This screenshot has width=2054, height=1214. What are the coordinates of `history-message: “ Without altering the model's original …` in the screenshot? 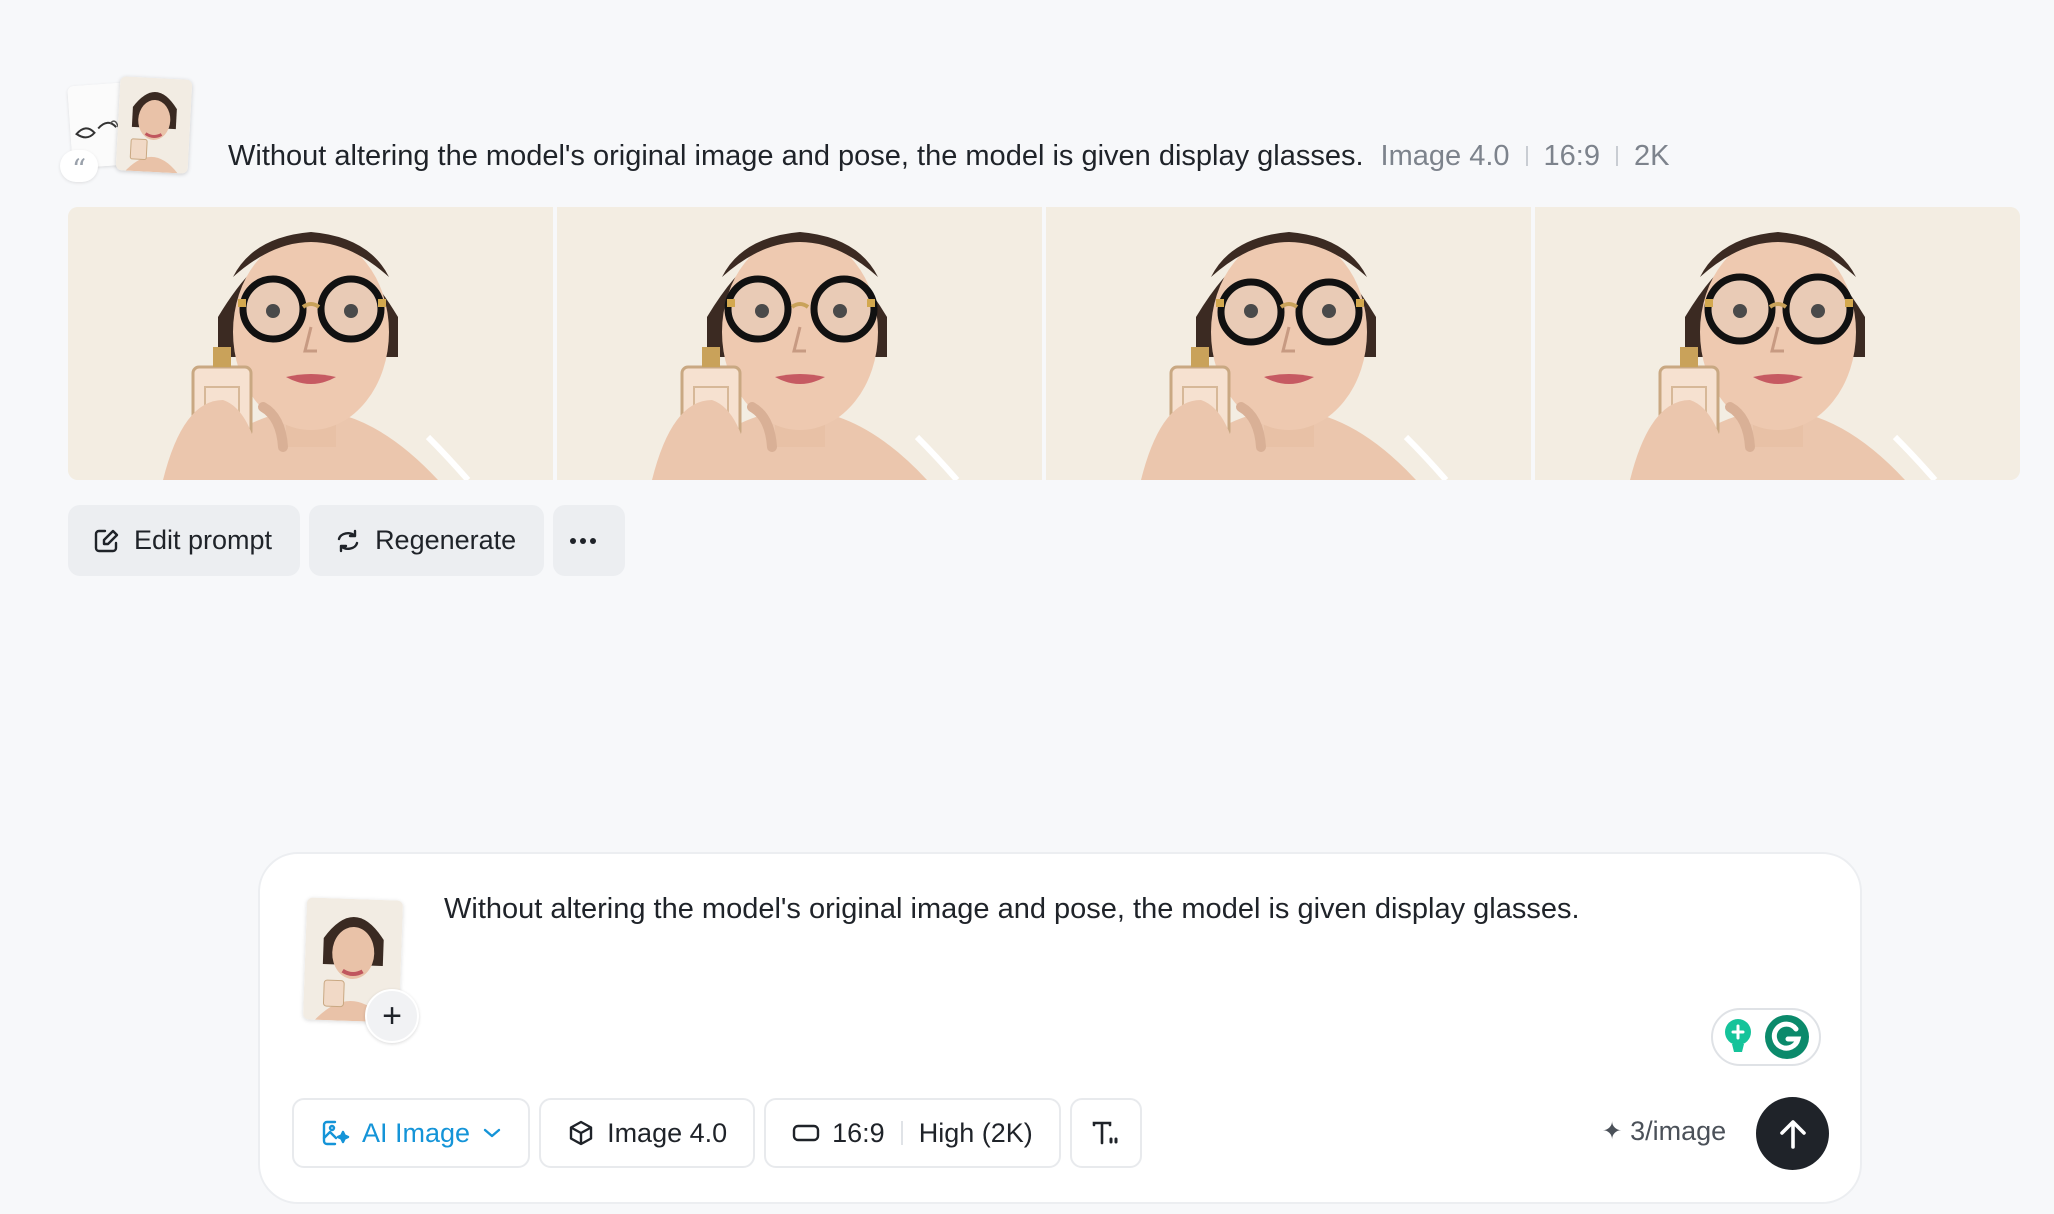 It's located at (864, 131).